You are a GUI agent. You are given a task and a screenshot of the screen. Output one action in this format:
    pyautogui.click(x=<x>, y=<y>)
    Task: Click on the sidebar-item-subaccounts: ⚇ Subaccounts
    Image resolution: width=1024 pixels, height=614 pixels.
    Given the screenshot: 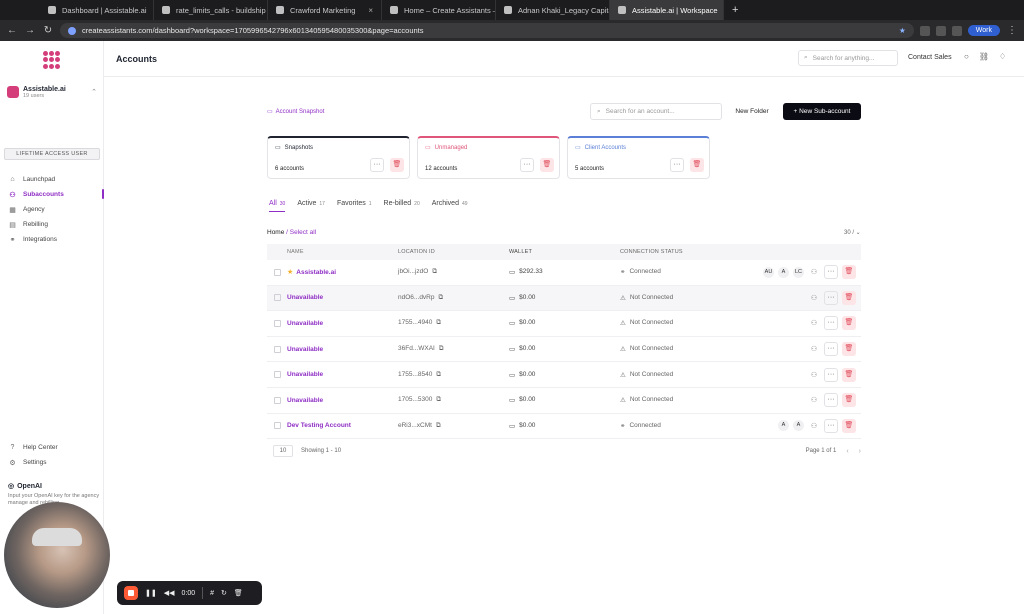 What is the action you would take?
    pyautogui.click(x=56, y=194)
    